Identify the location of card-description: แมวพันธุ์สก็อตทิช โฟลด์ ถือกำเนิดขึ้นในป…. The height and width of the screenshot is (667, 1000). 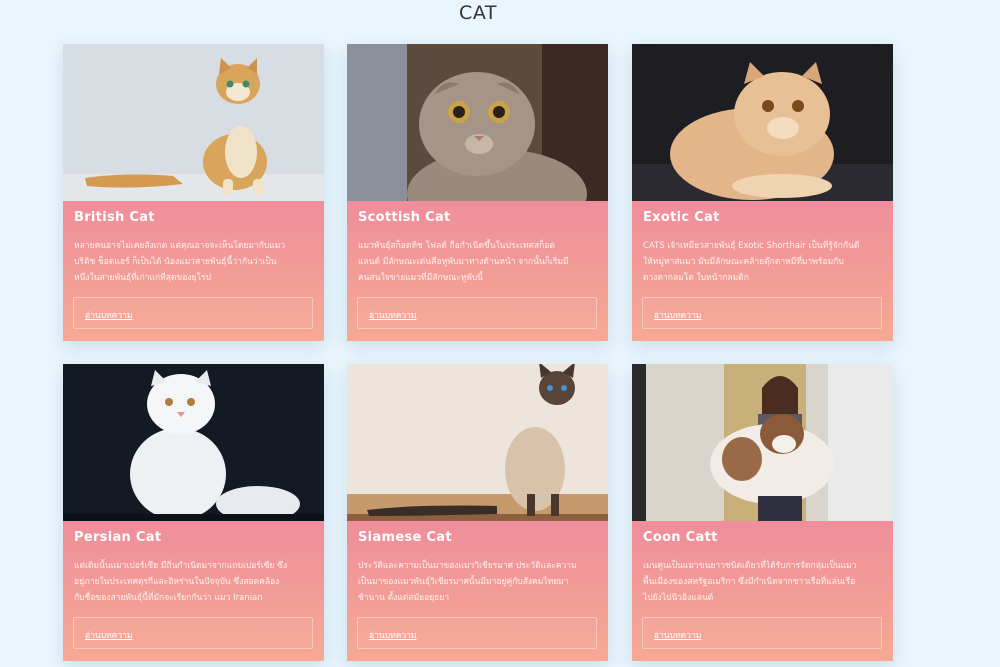
(463, 262).